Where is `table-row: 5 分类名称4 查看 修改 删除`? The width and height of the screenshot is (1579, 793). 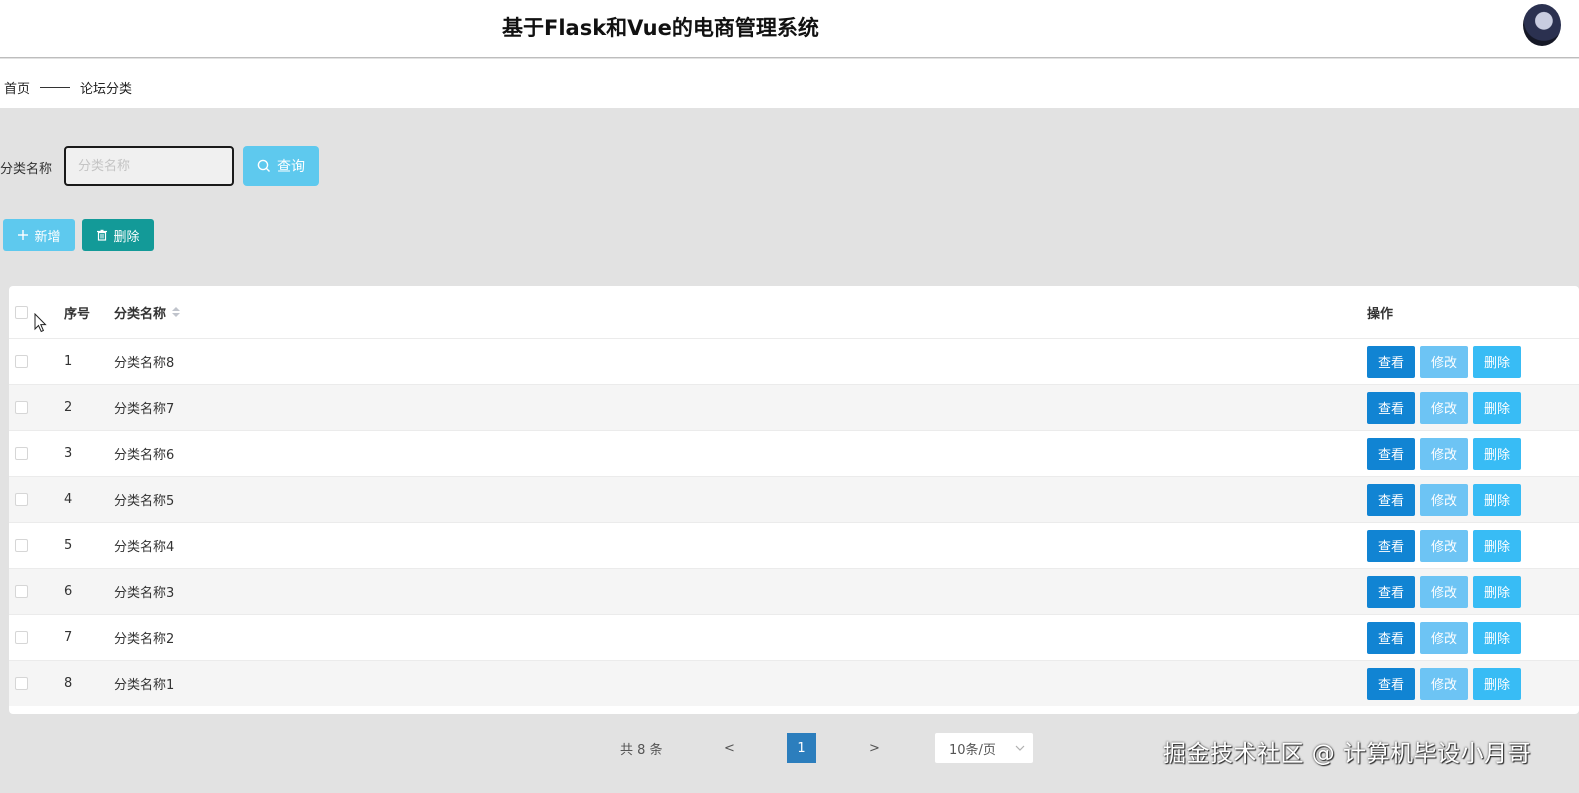
table-row: 5 分类名称4 查看 修改 删除 is located at coordinates (794, 545).